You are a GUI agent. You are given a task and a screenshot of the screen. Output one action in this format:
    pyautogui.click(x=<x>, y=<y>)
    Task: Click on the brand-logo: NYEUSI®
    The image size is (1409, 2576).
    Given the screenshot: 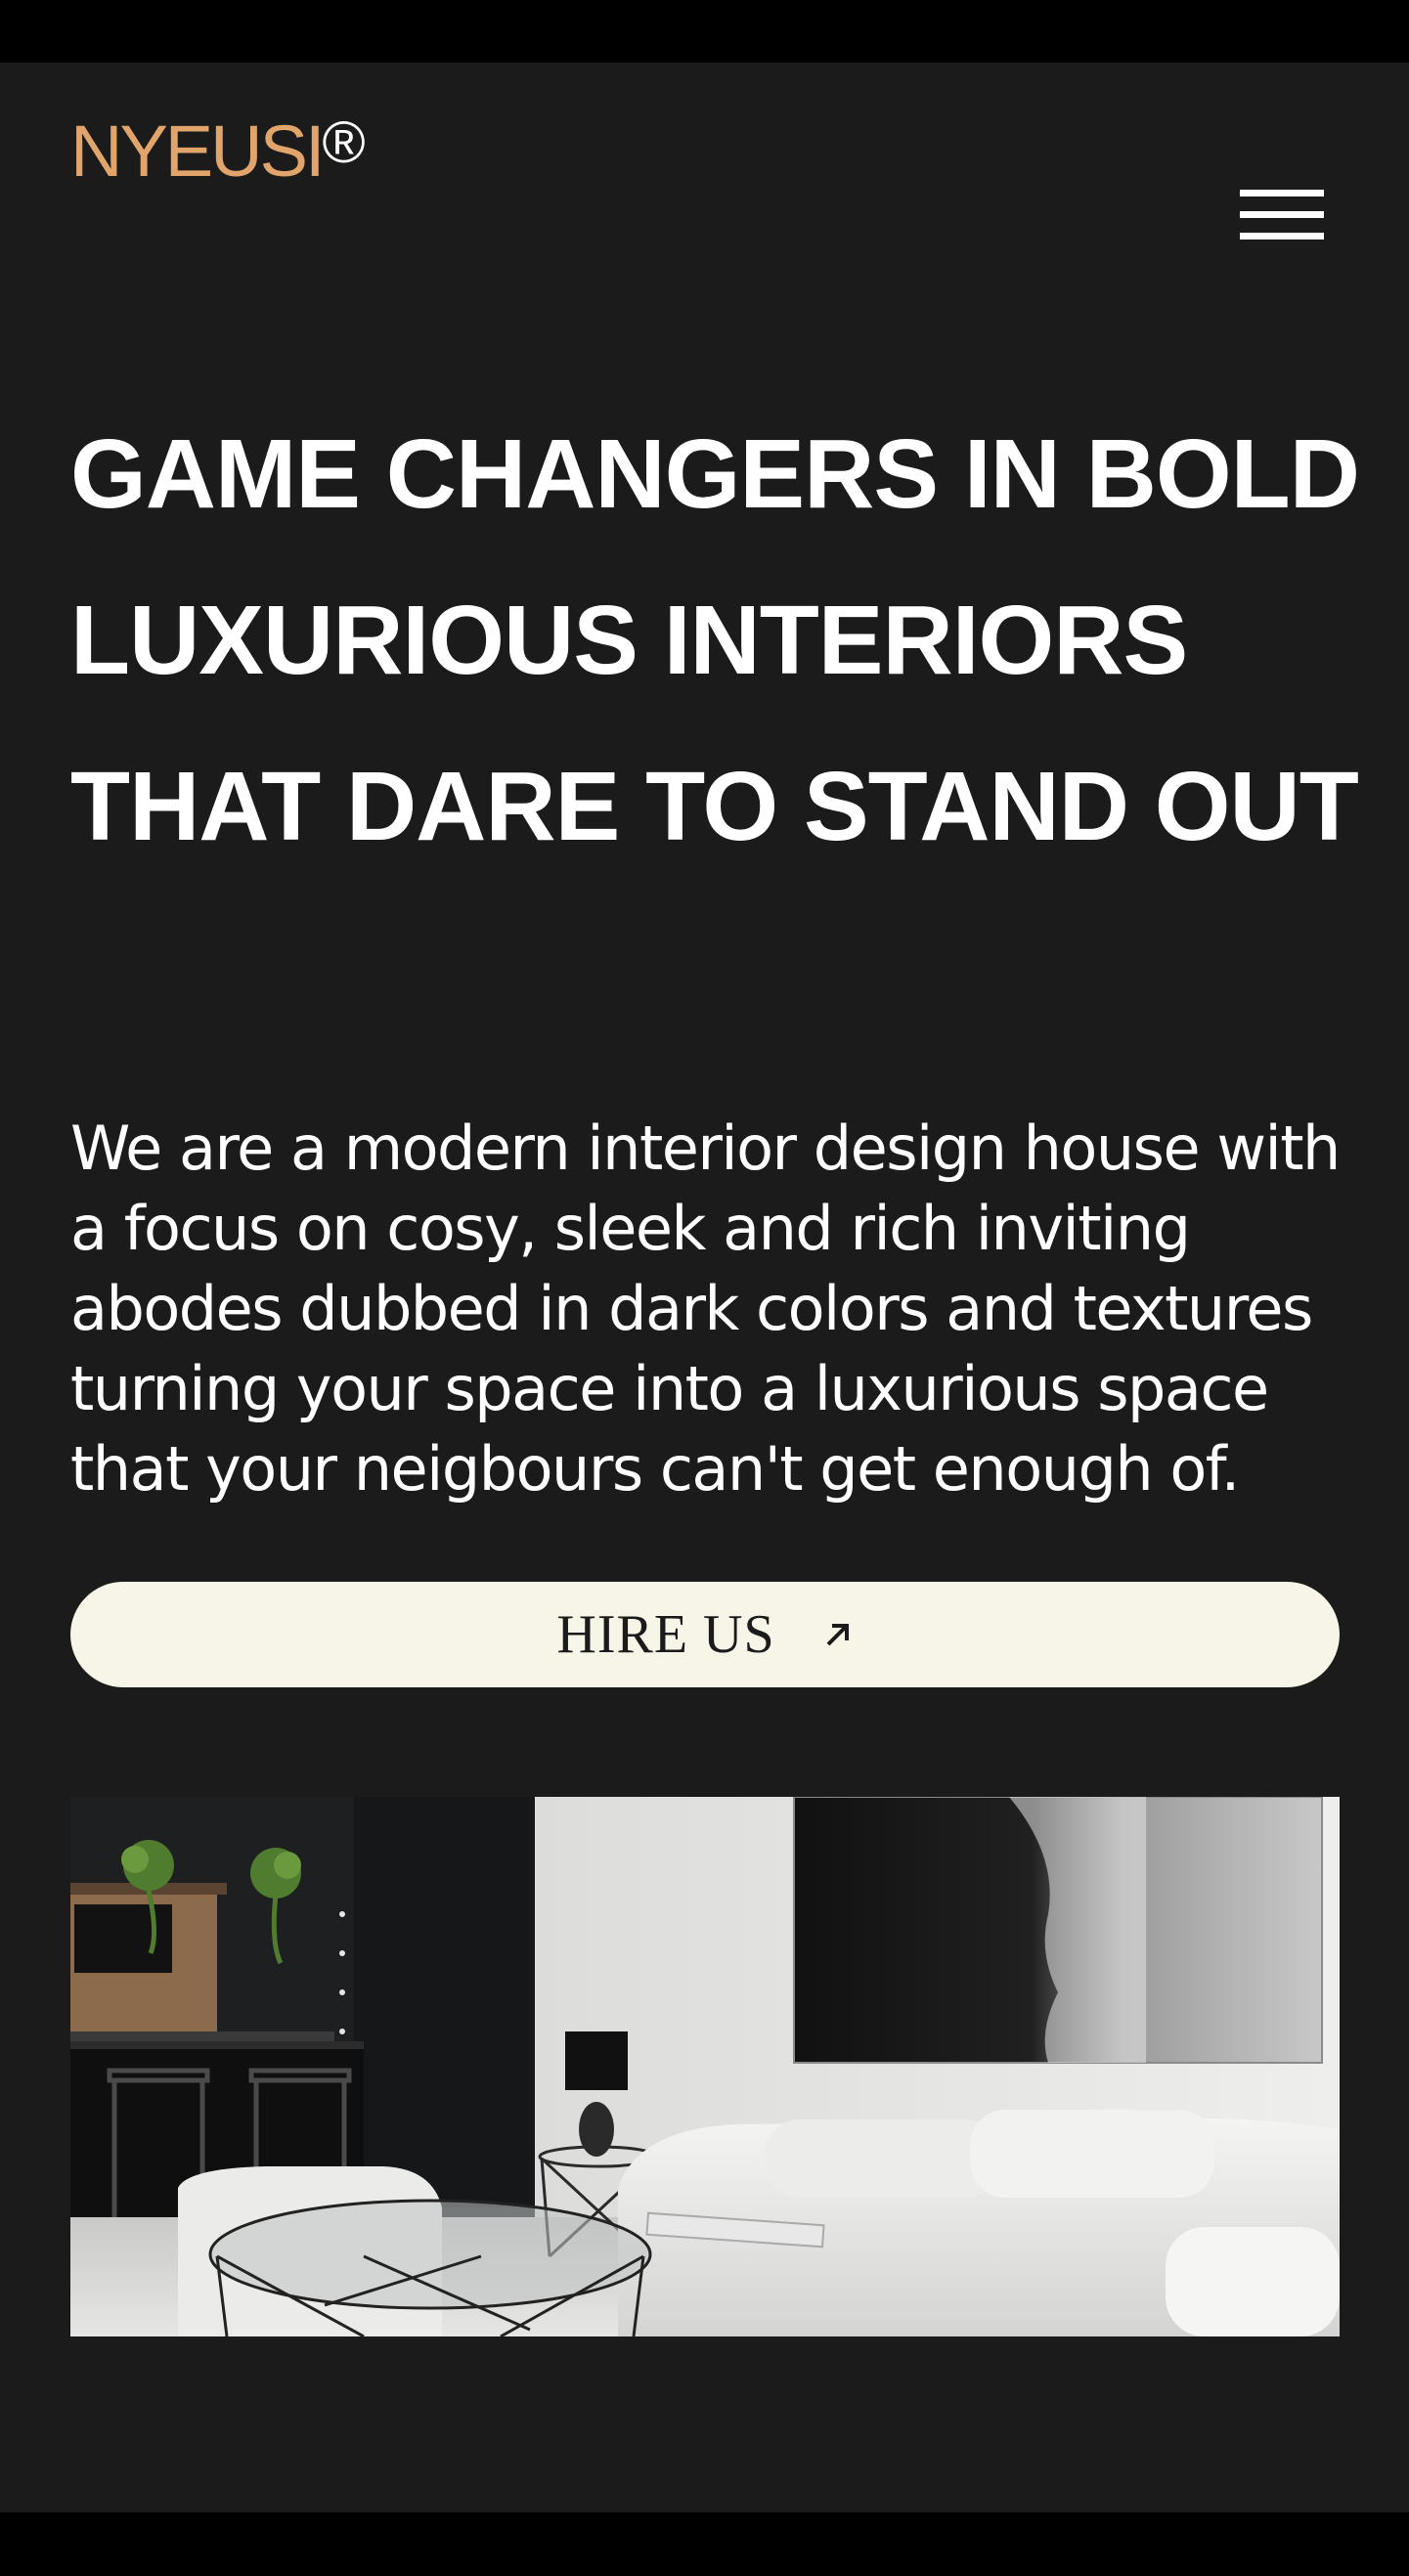 What is the action you would take?
    pyautogui.click(x=218, y=151)
    